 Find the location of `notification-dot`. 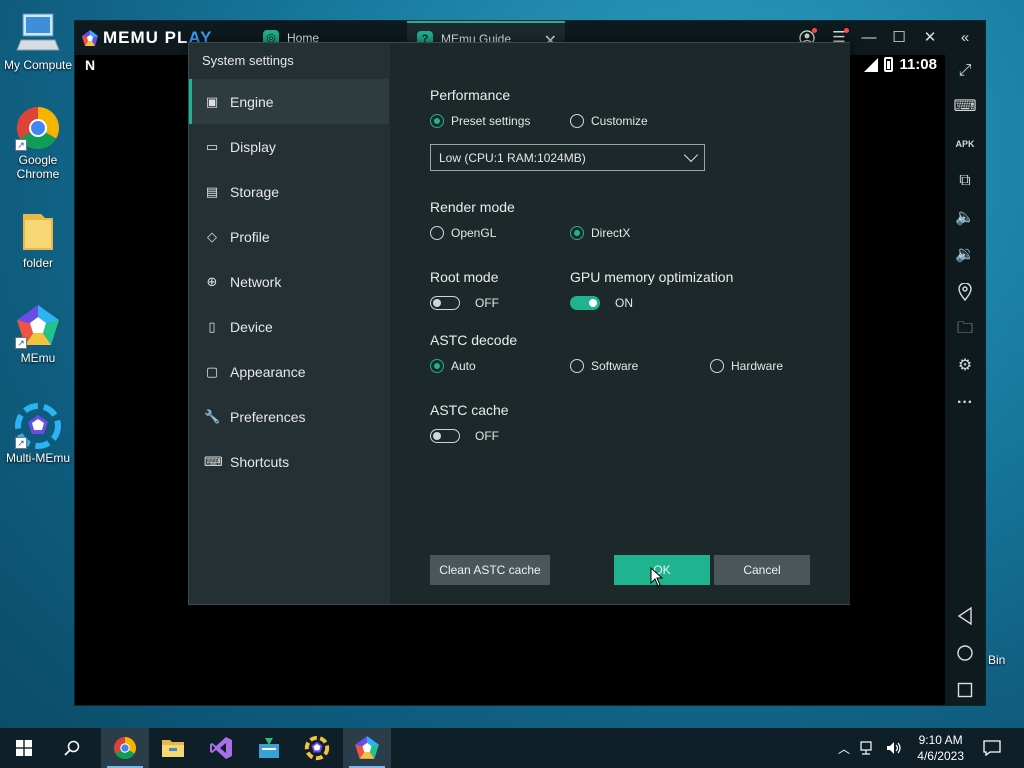

notification-dot is located at coordinates (814, 30).